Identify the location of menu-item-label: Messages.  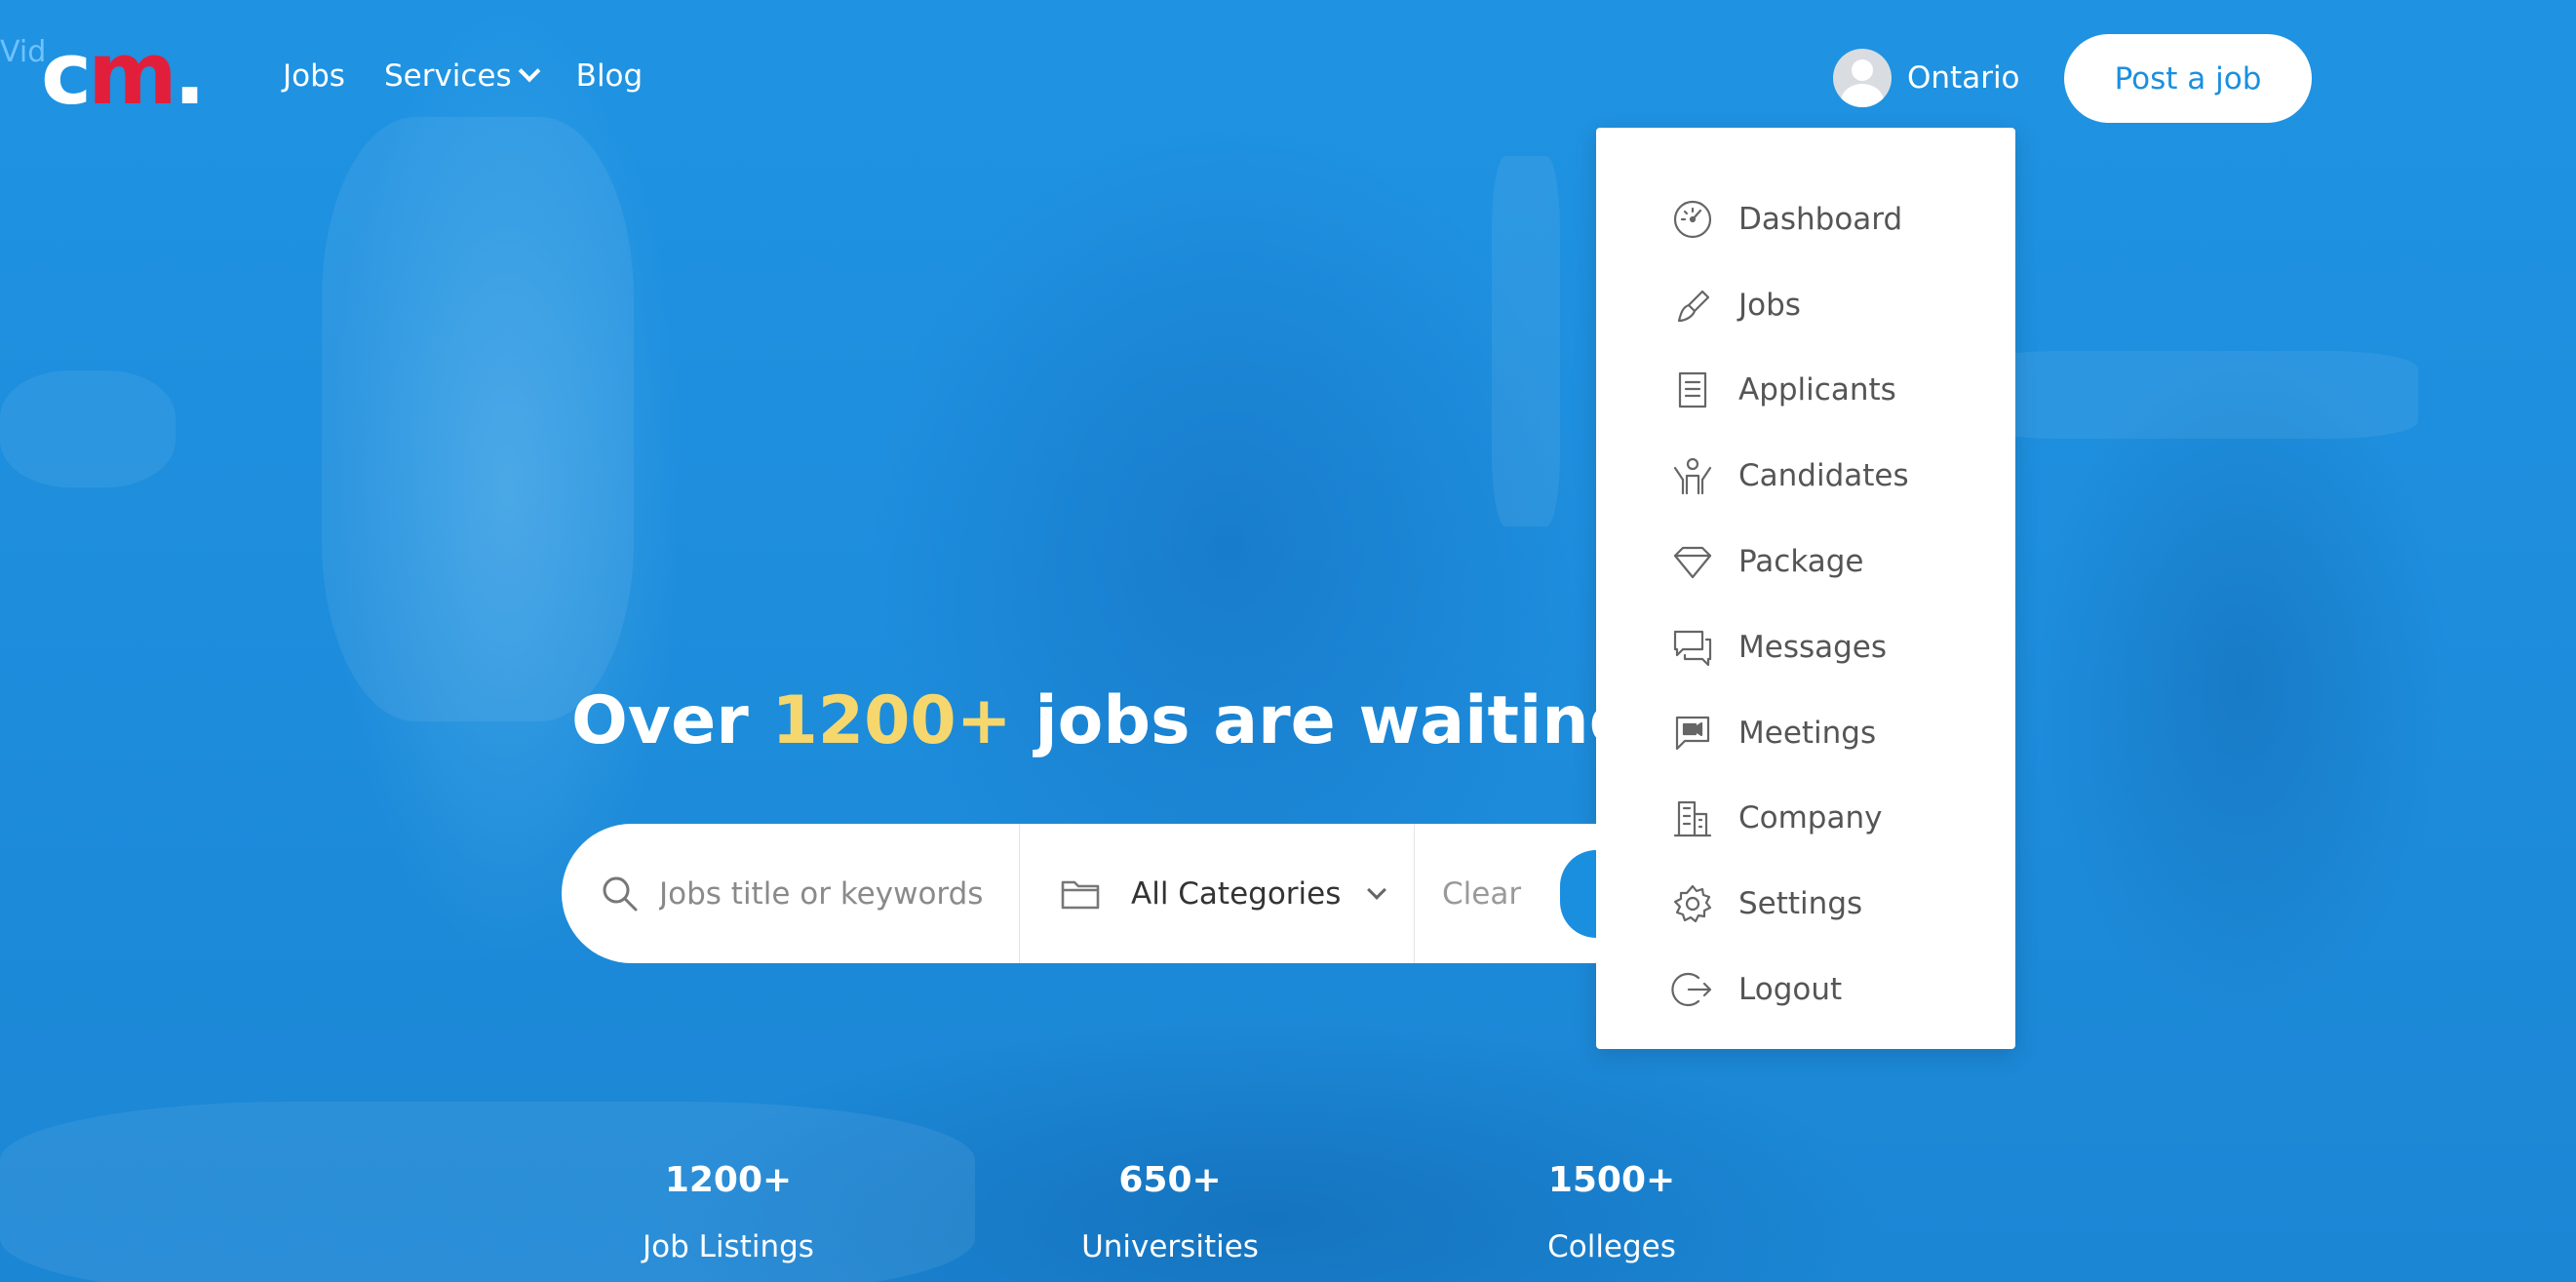
(1813, 647).